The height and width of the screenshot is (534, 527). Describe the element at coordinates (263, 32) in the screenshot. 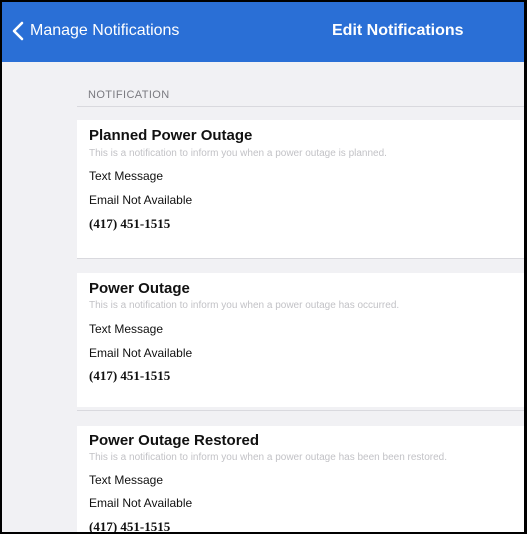

I see `navigation-bar: Manage Notifications Edit Notifications` at that location.